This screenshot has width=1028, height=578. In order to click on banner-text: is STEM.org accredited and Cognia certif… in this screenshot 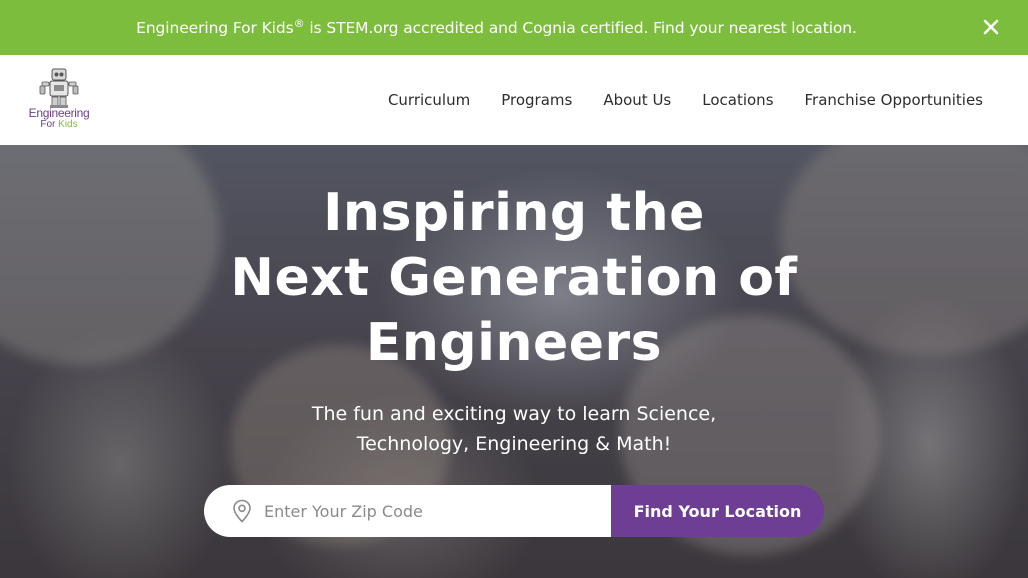, I will do `click(580, 28)`.